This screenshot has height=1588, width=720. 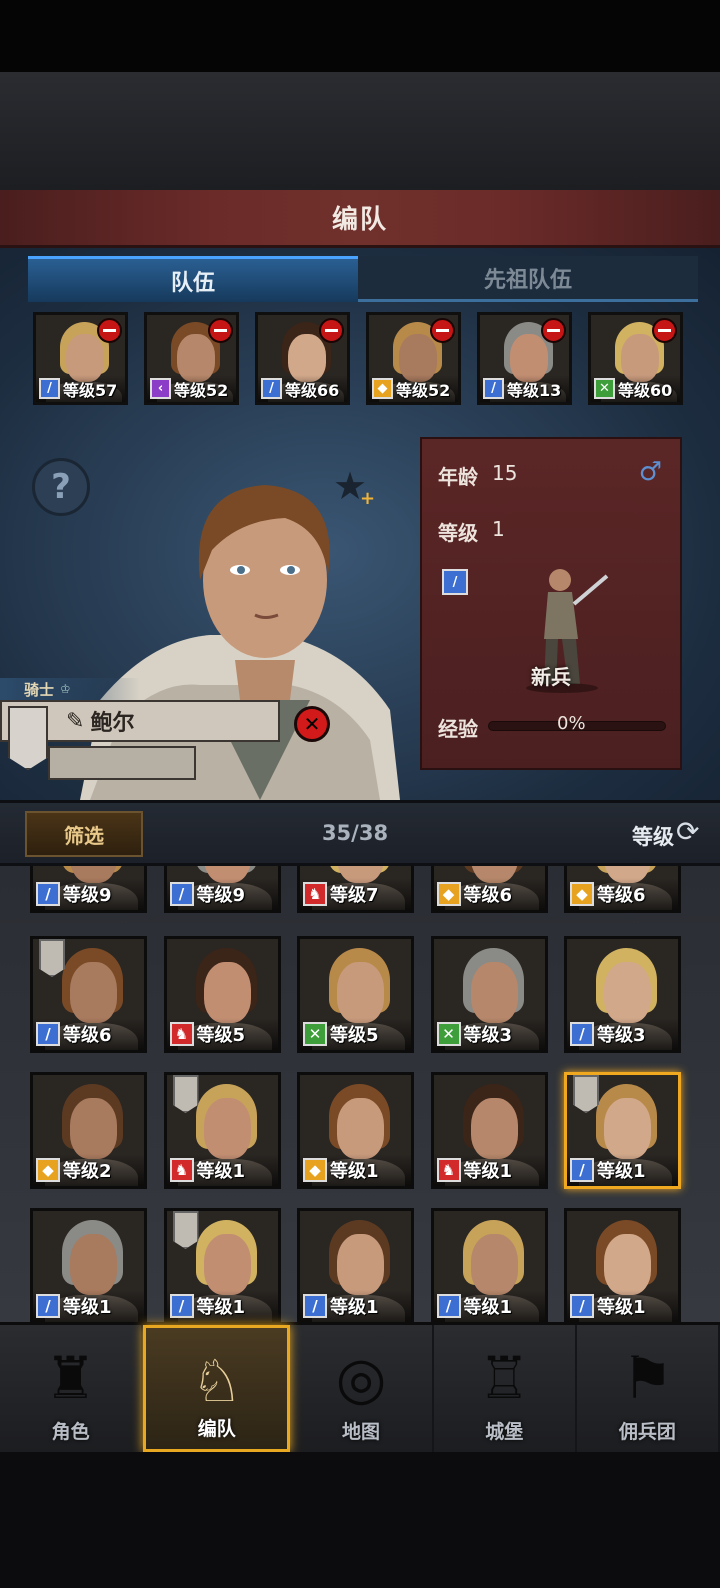 I want to click on tab-team: 队伍, so click(x=193, y=279).